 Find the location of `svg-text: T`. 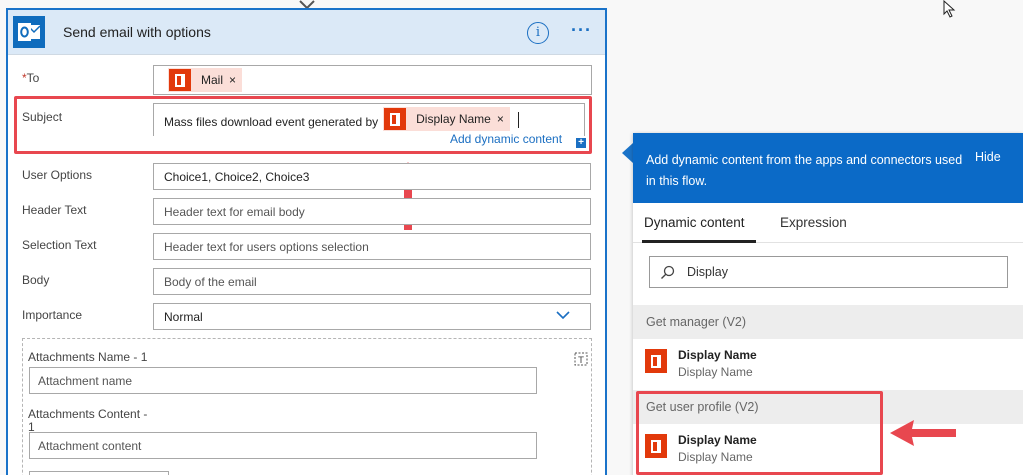

svg-text: T is located at coordinates (580, 361).